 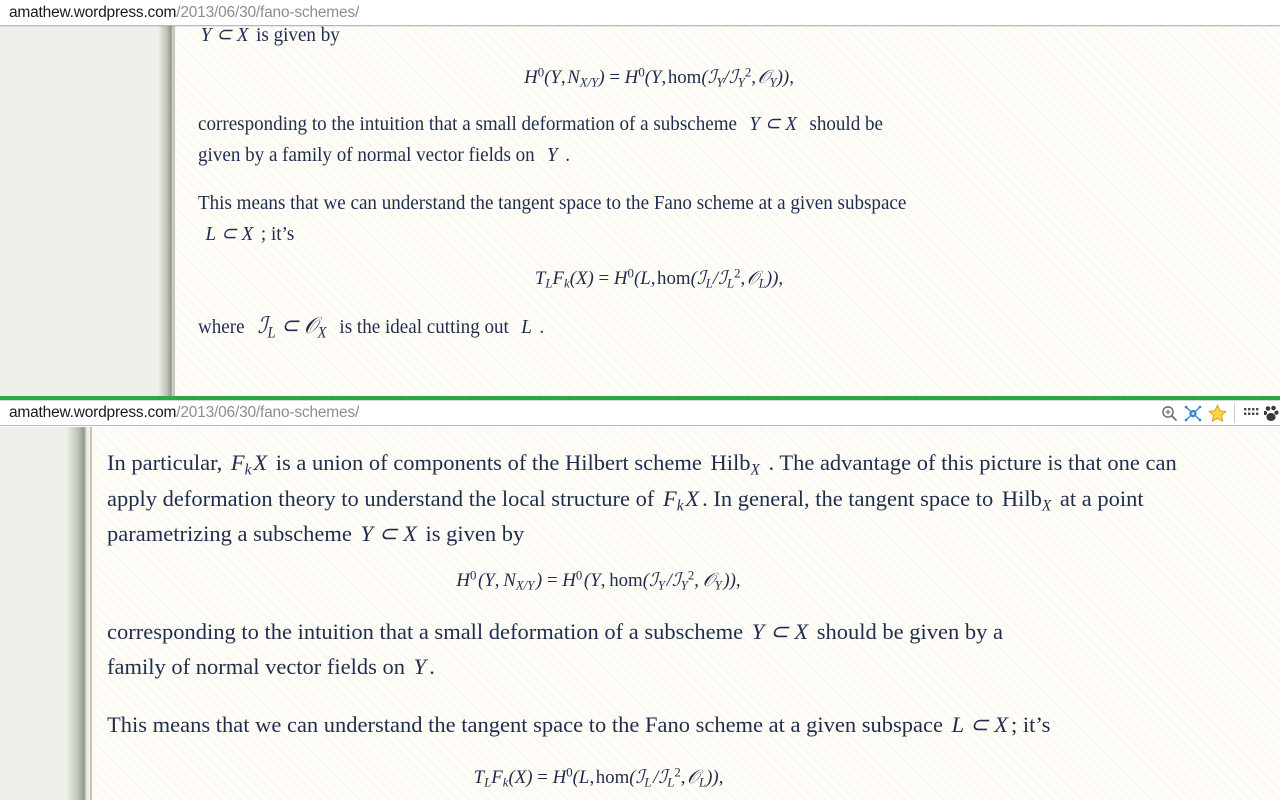 What do you see at coordinates (1252, 413) in the screenshot?
I see `grid-menu-icon` at bounding box center [1252, 413].